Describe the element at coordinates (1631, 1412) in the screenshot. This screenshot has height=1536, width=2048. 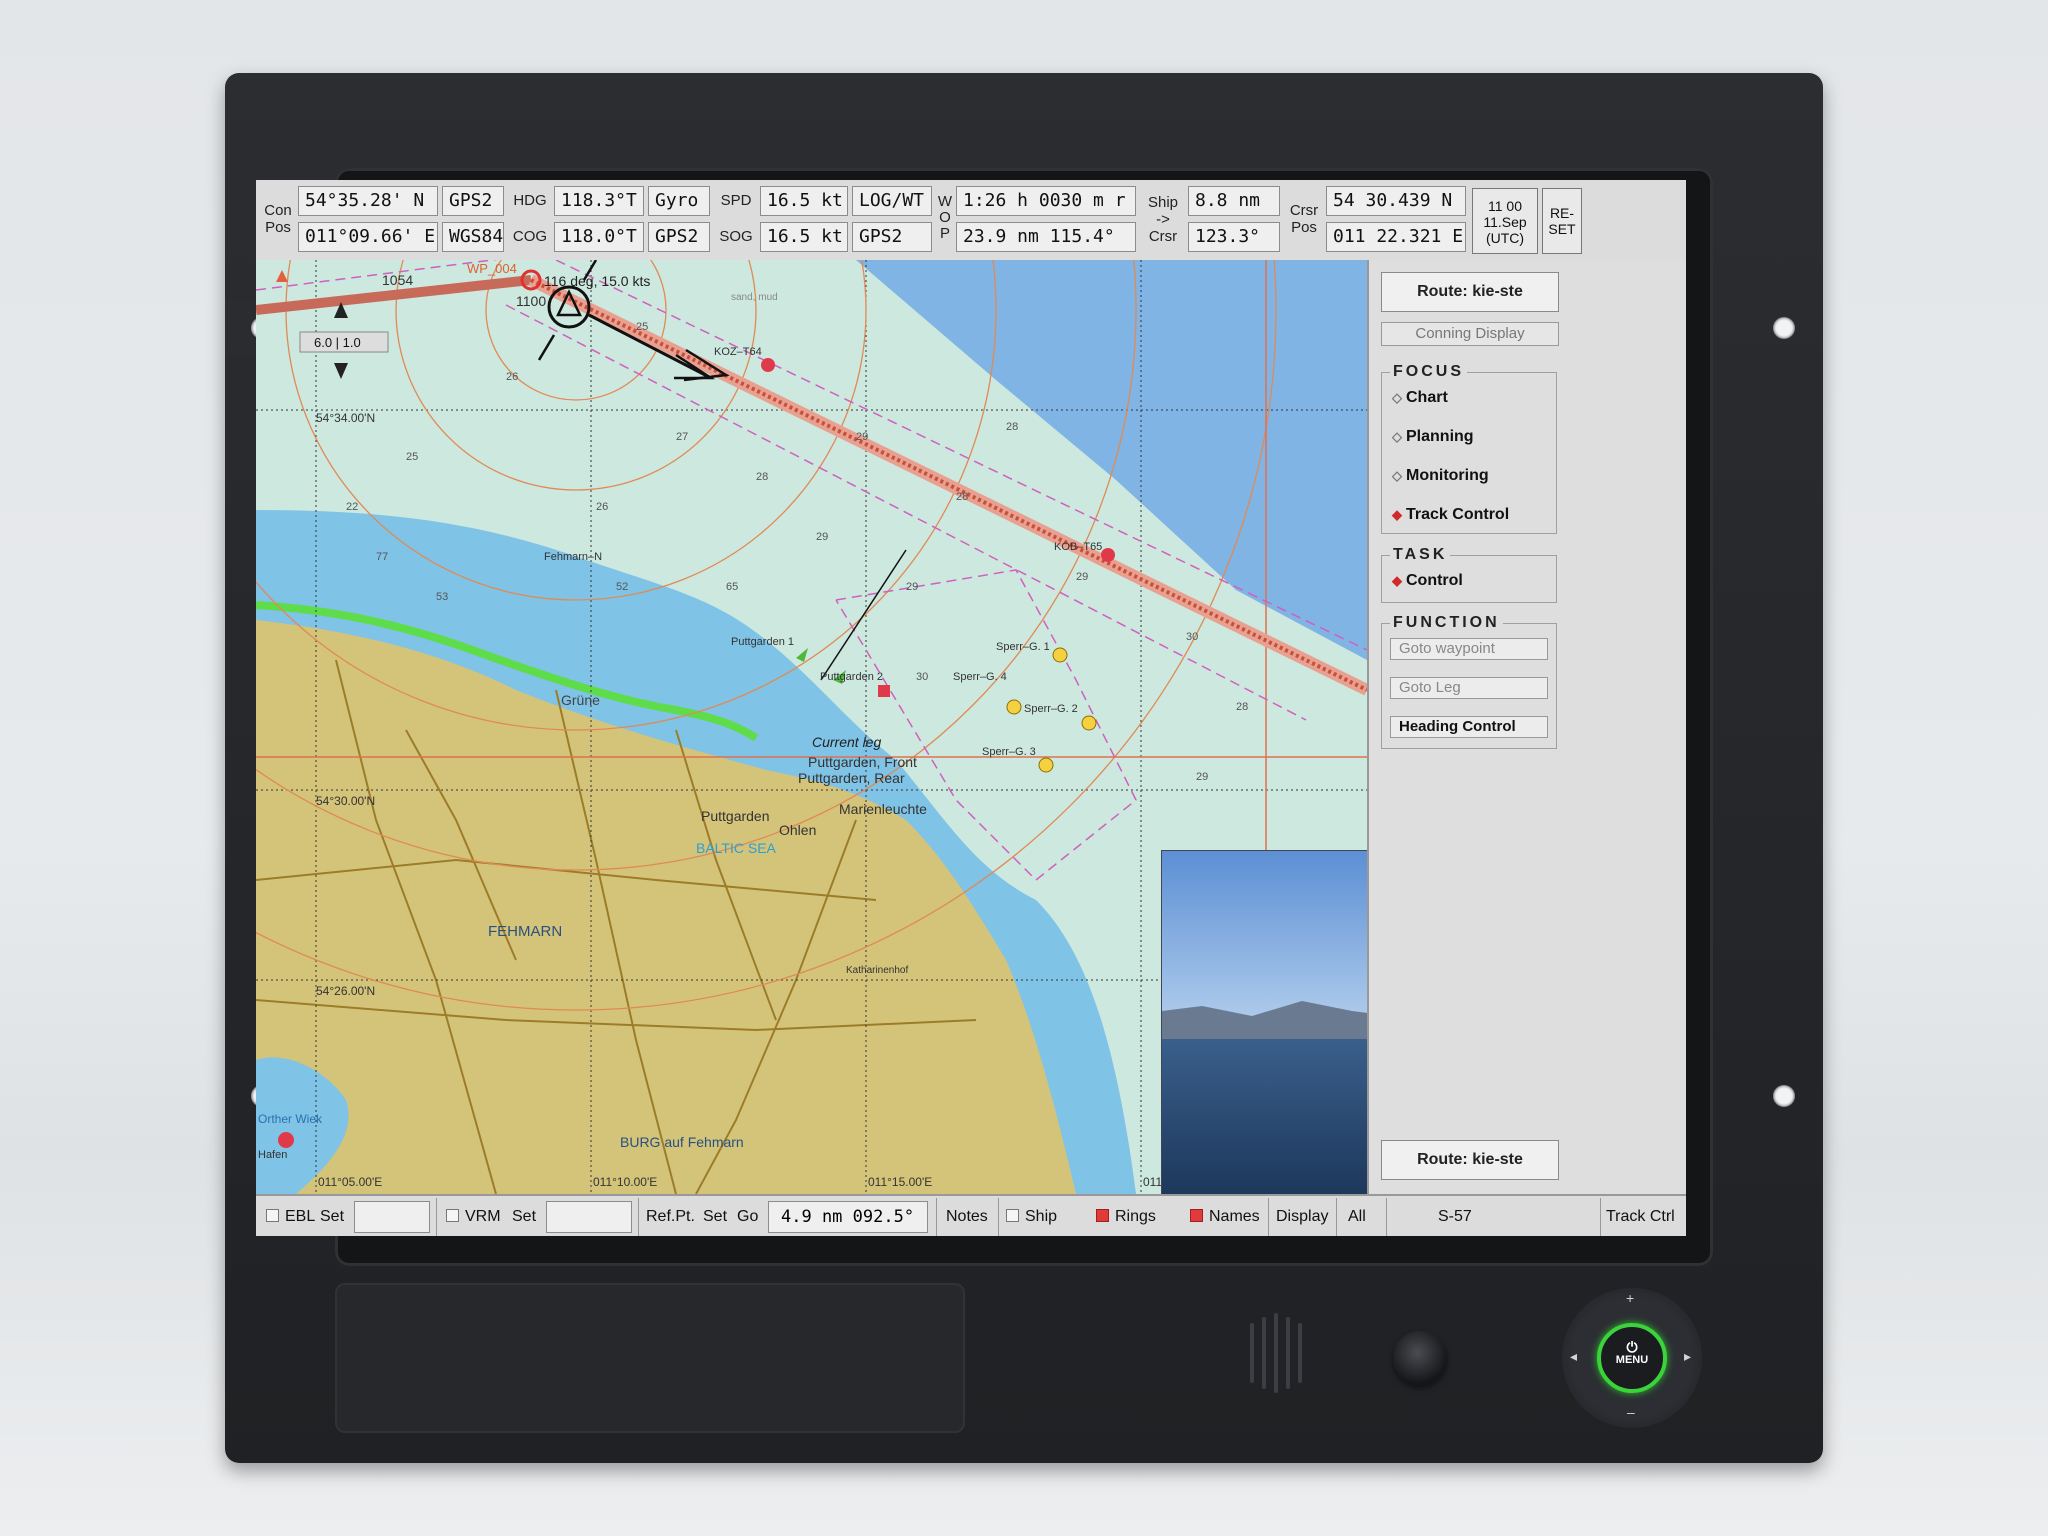
I see `minus-icon: –` at that location.